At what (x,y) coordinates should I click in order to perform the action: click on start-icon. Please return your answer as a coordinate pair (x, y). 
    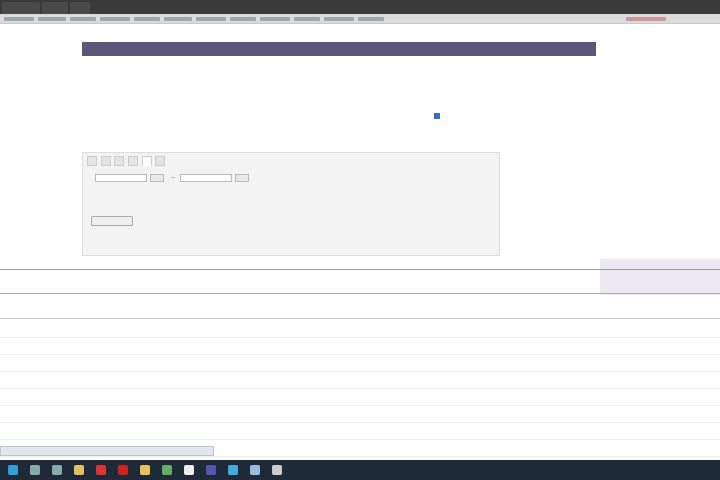
    Looking at the image, I should click on (13, 470).